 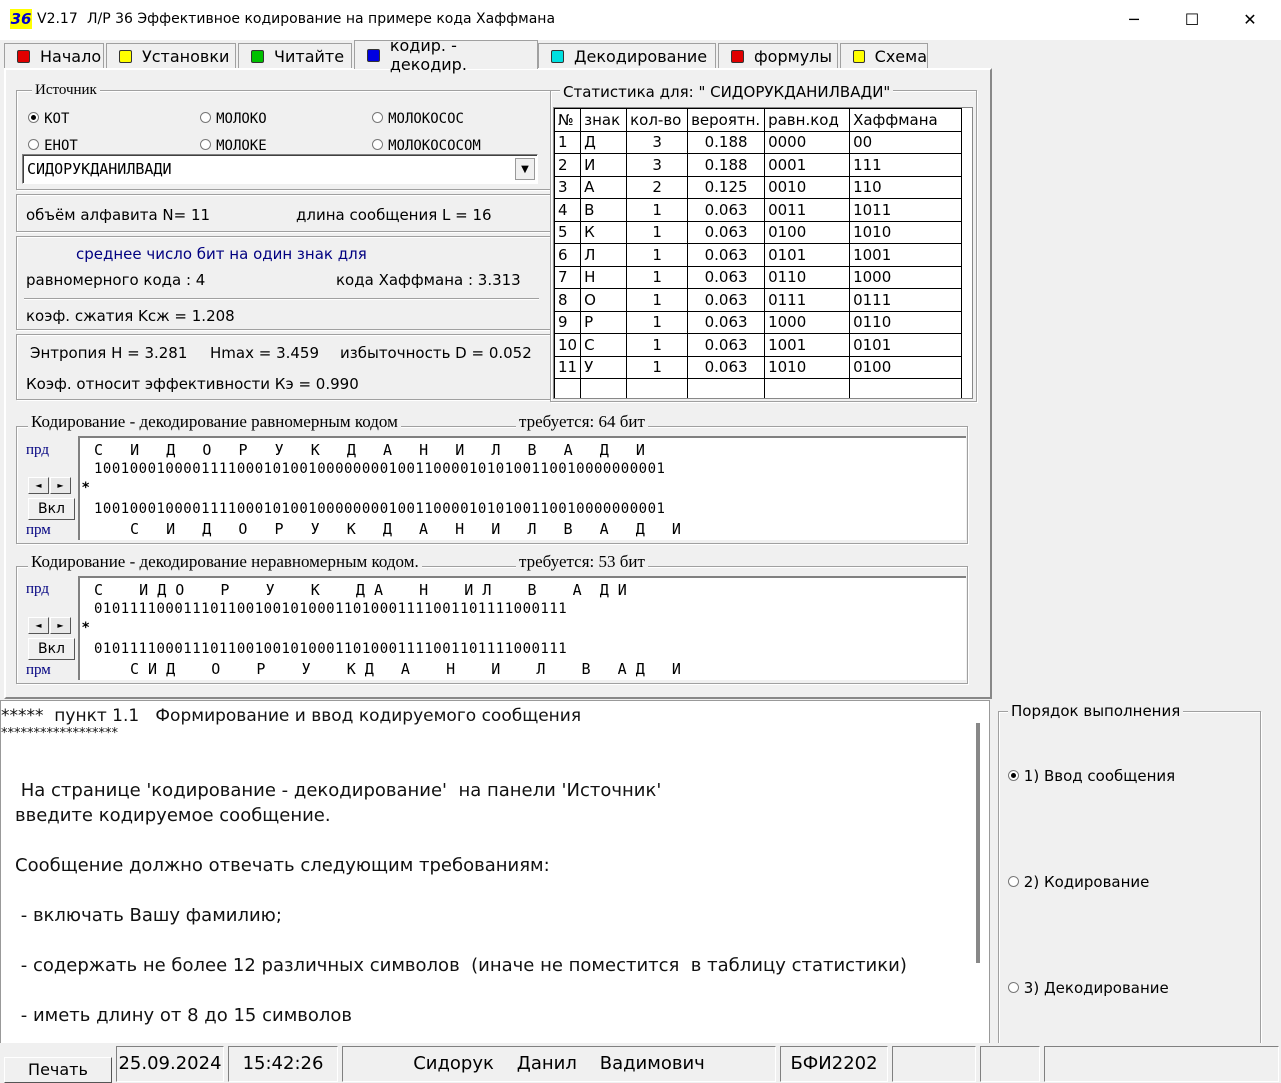 I want to click on table-cell: 0101, so click(x=906, y=345).